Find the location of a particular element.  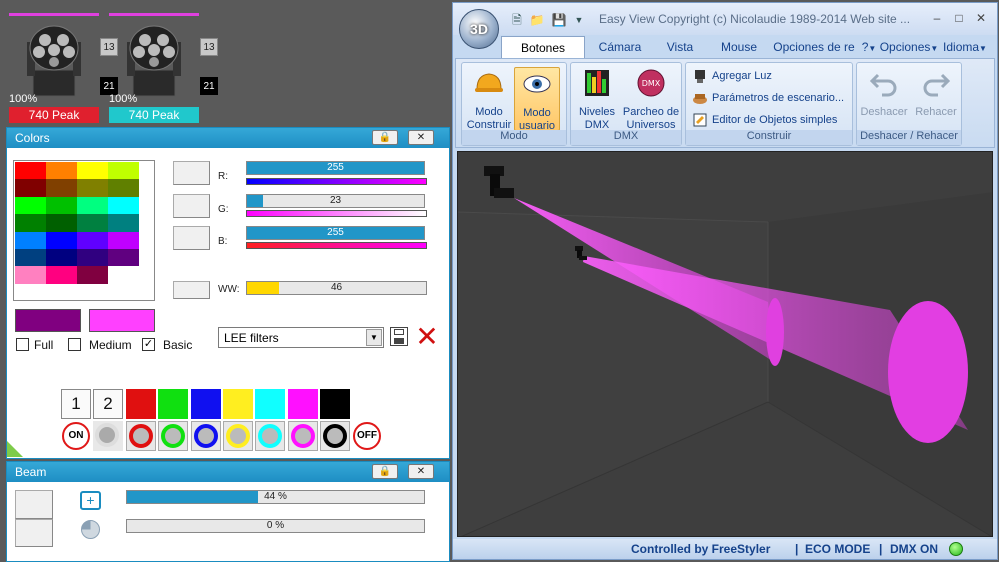

fixture-2: 13 21 100% 740 Peak is located at coordinates (163, 67).